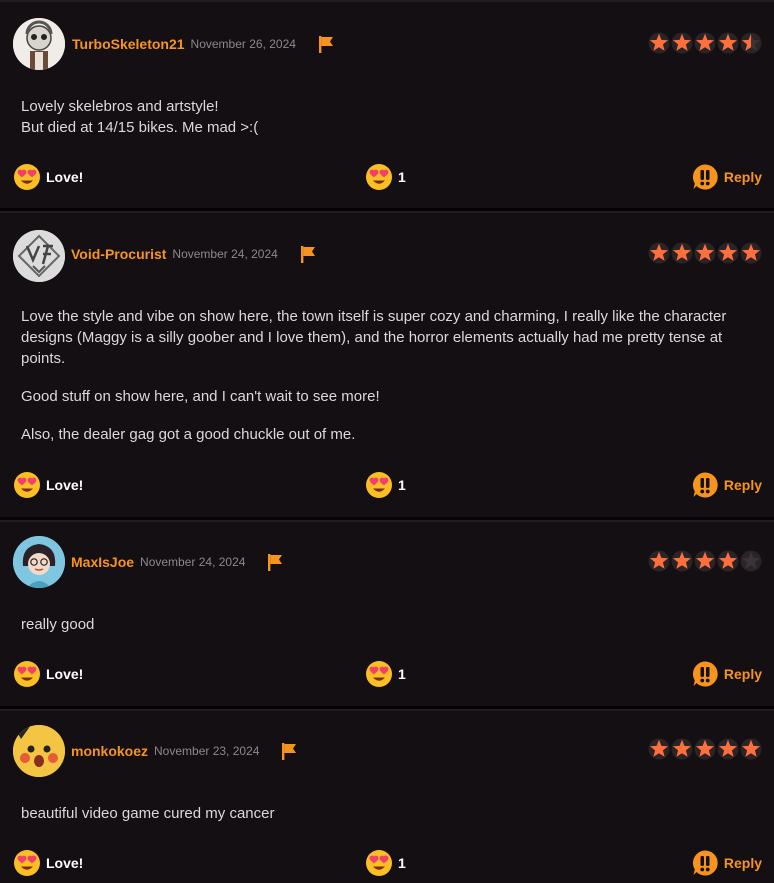 This screenshot has height=883, width=774. I want to click on username-link: Void-Procurist, so click(118, 254).